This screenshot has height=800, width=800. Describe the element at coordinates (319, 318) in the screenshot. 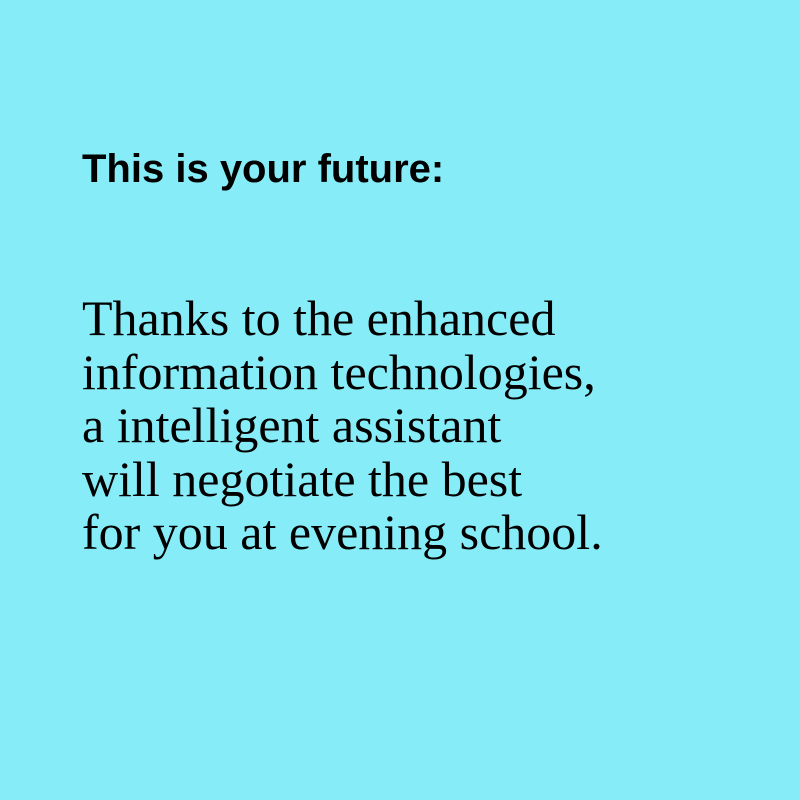

I see `body-line: Thanks to the enhanced` at that location.